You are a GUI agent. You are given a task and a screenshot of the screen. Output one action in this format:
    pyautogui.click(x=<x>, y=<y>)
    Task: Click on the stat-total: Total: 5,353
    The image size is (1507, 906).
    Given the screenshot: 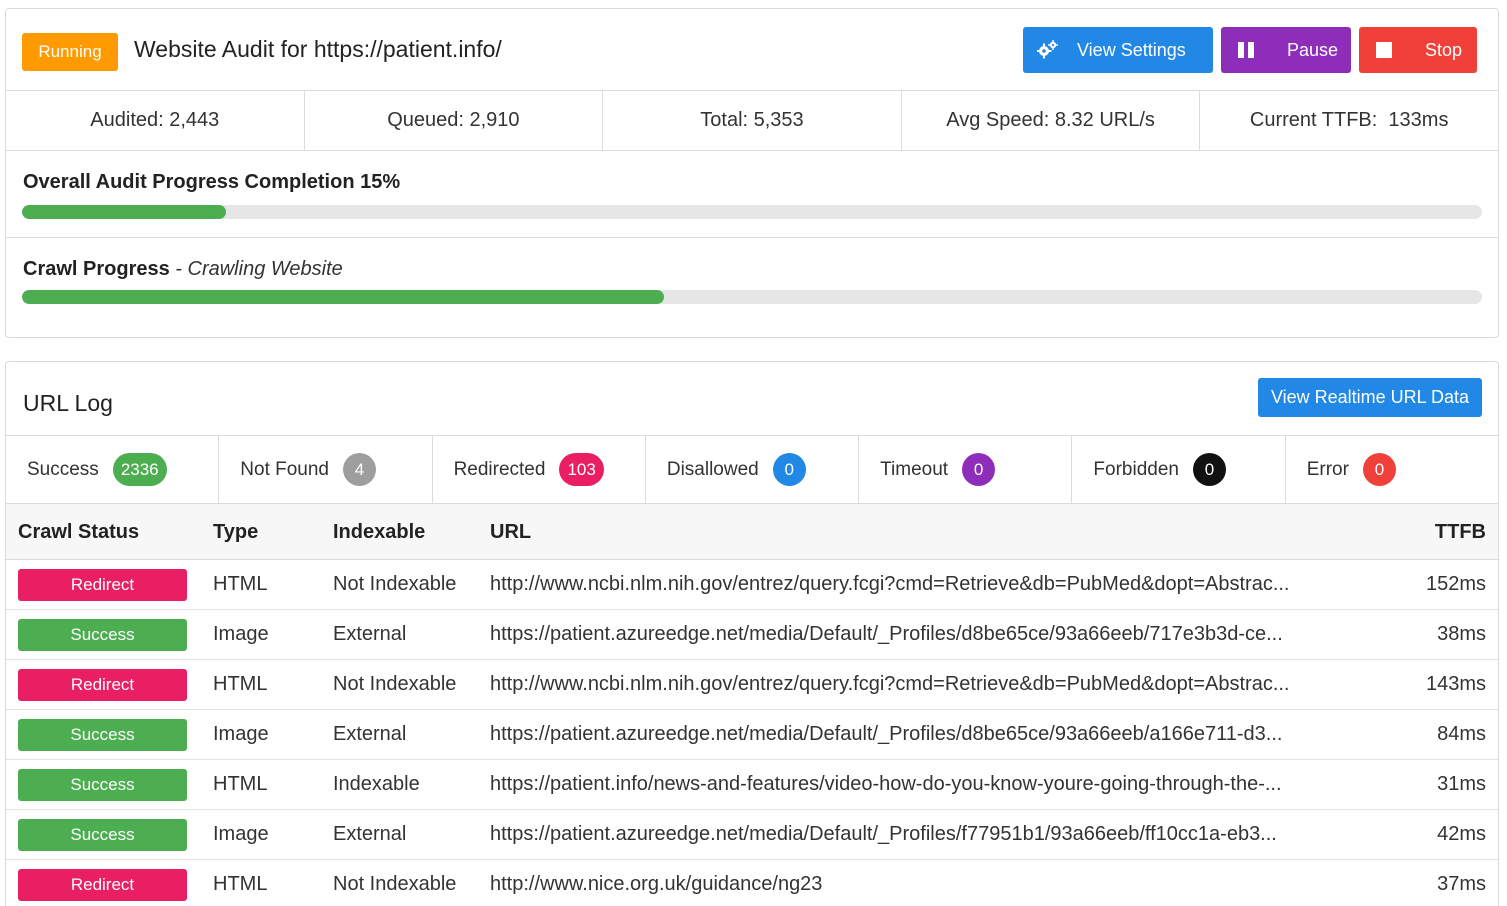 What is the action you would take?
    pyautogui.click(x=752, y=120)
    